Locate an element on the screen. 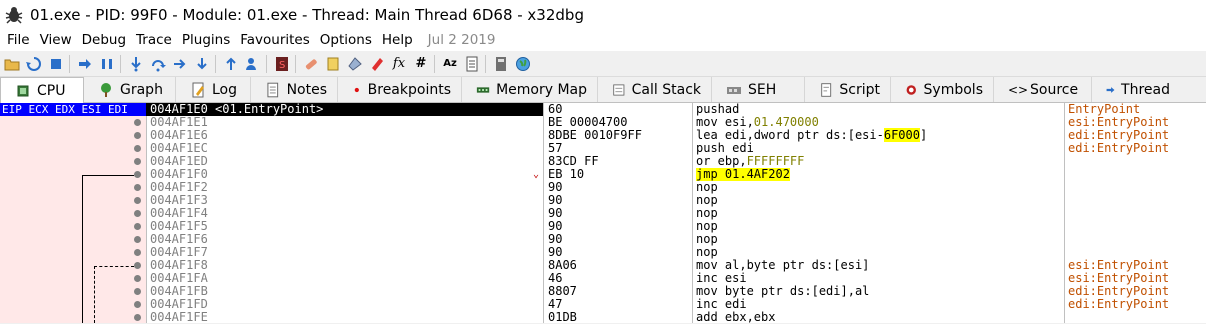  menu-favourites: Favourites is located at coordinates (275, 40).